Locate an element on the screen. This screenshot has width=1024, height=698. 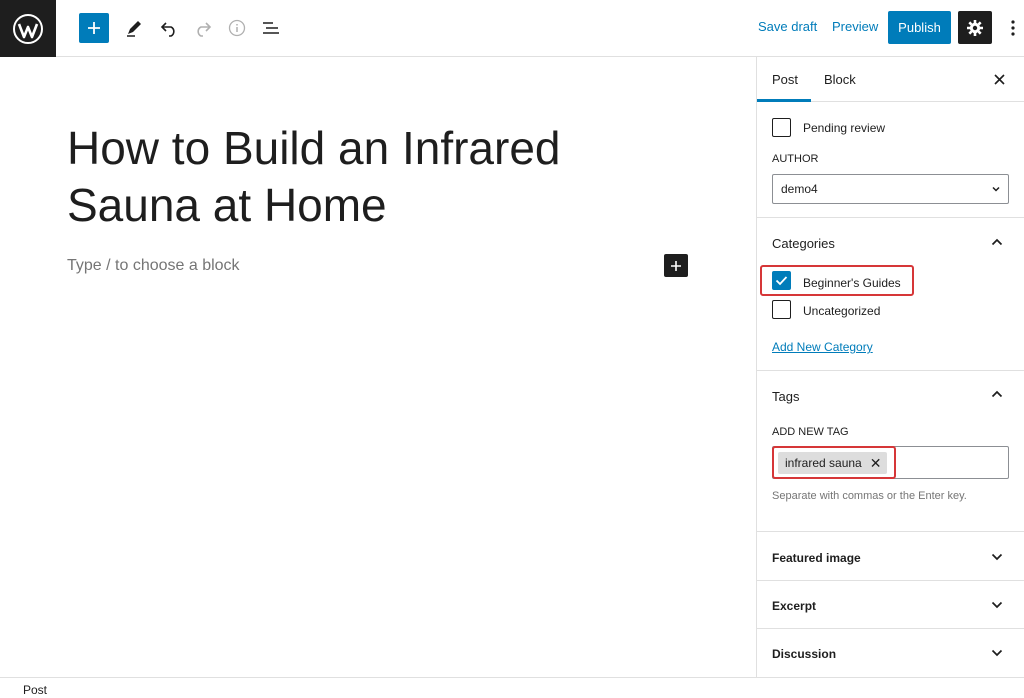
redo-icon is located at coordinates (204, 29).